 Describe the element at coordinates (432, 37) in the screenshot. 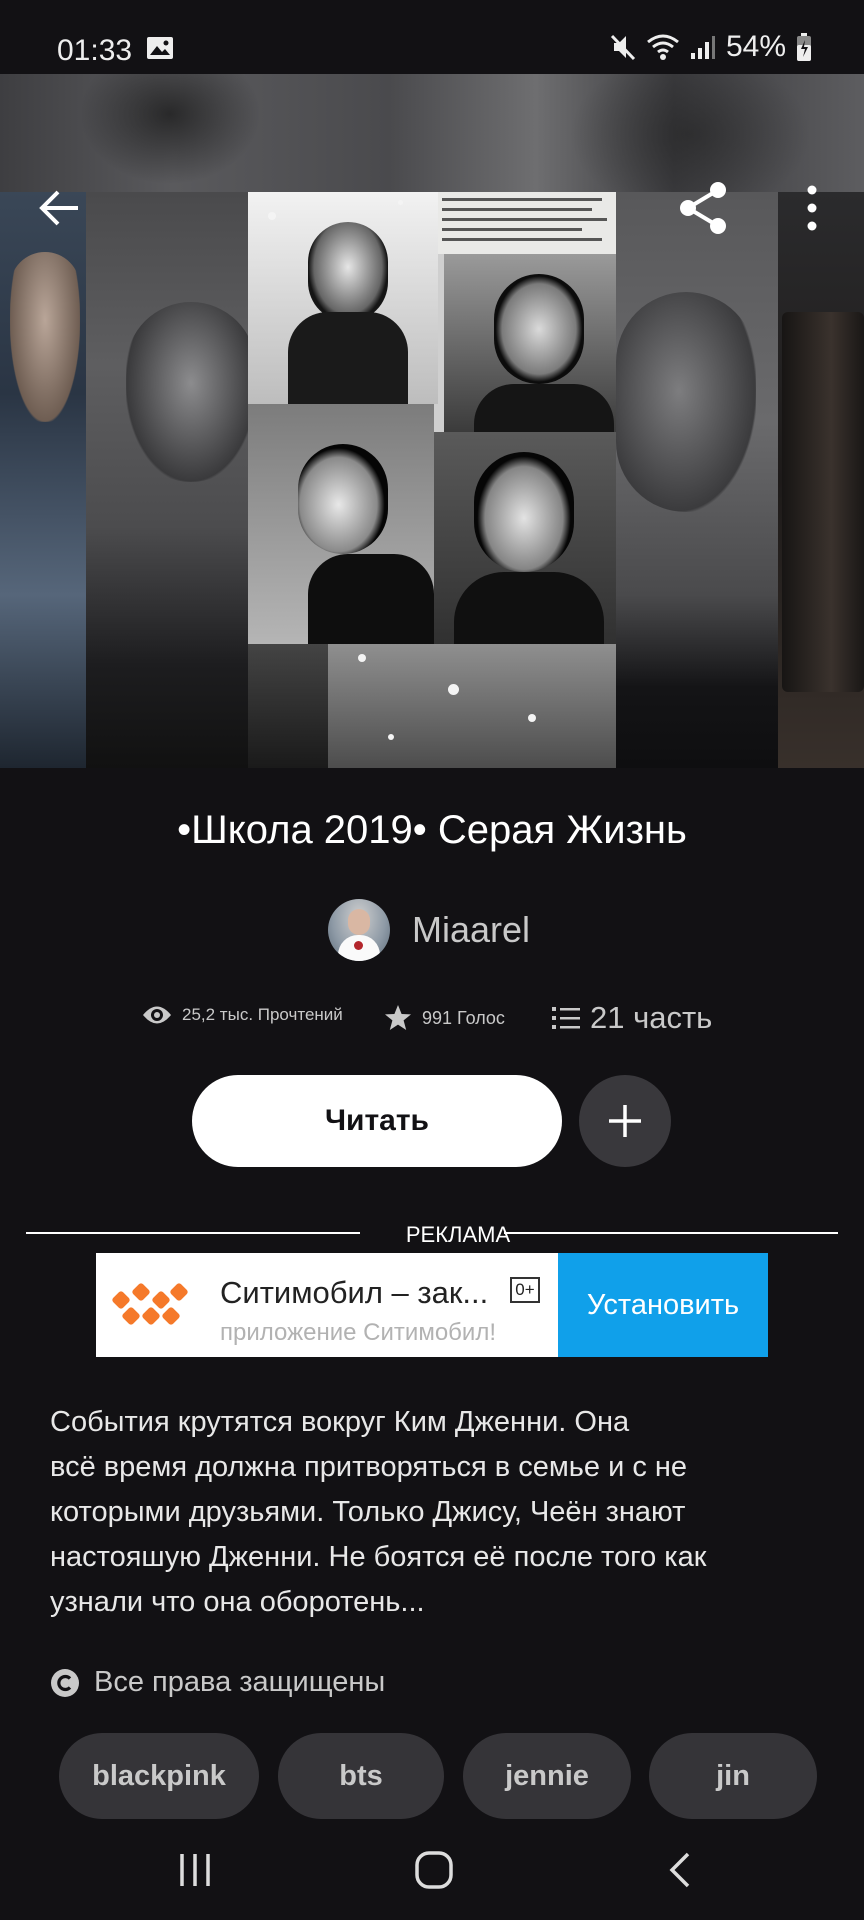

I see `status-bar: 01:33 54%` at that location.